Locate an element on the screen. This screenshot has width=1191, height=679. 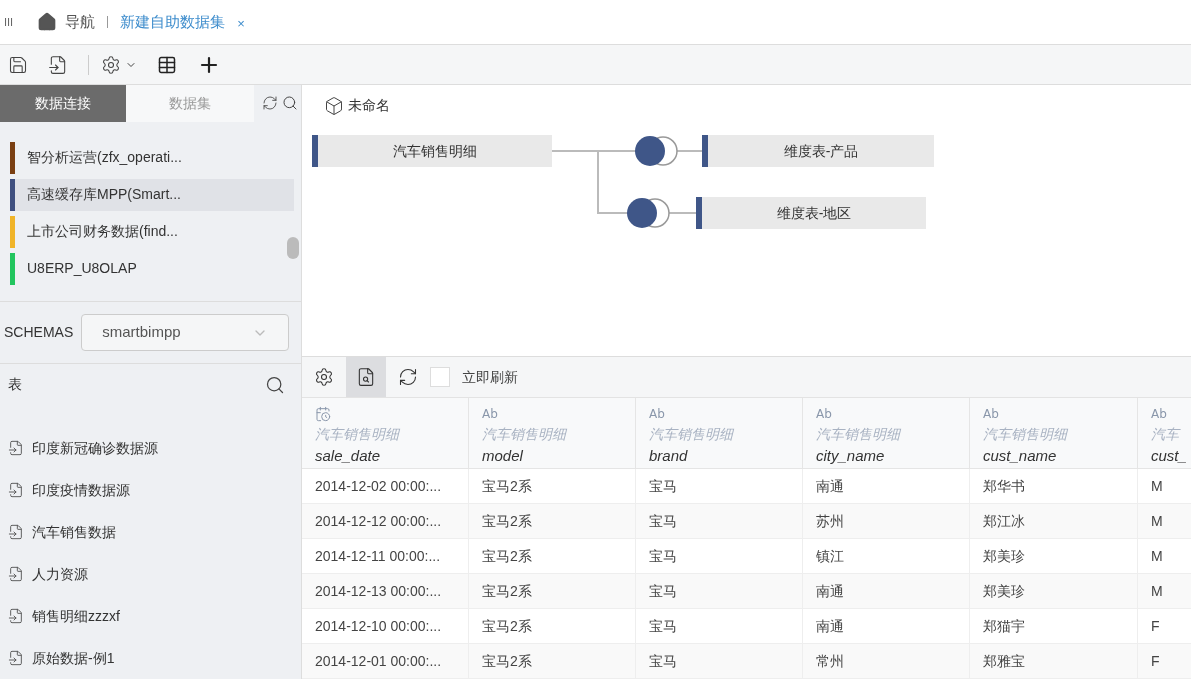
canvas-title: 未命名 is located at coordinates (369, 105).